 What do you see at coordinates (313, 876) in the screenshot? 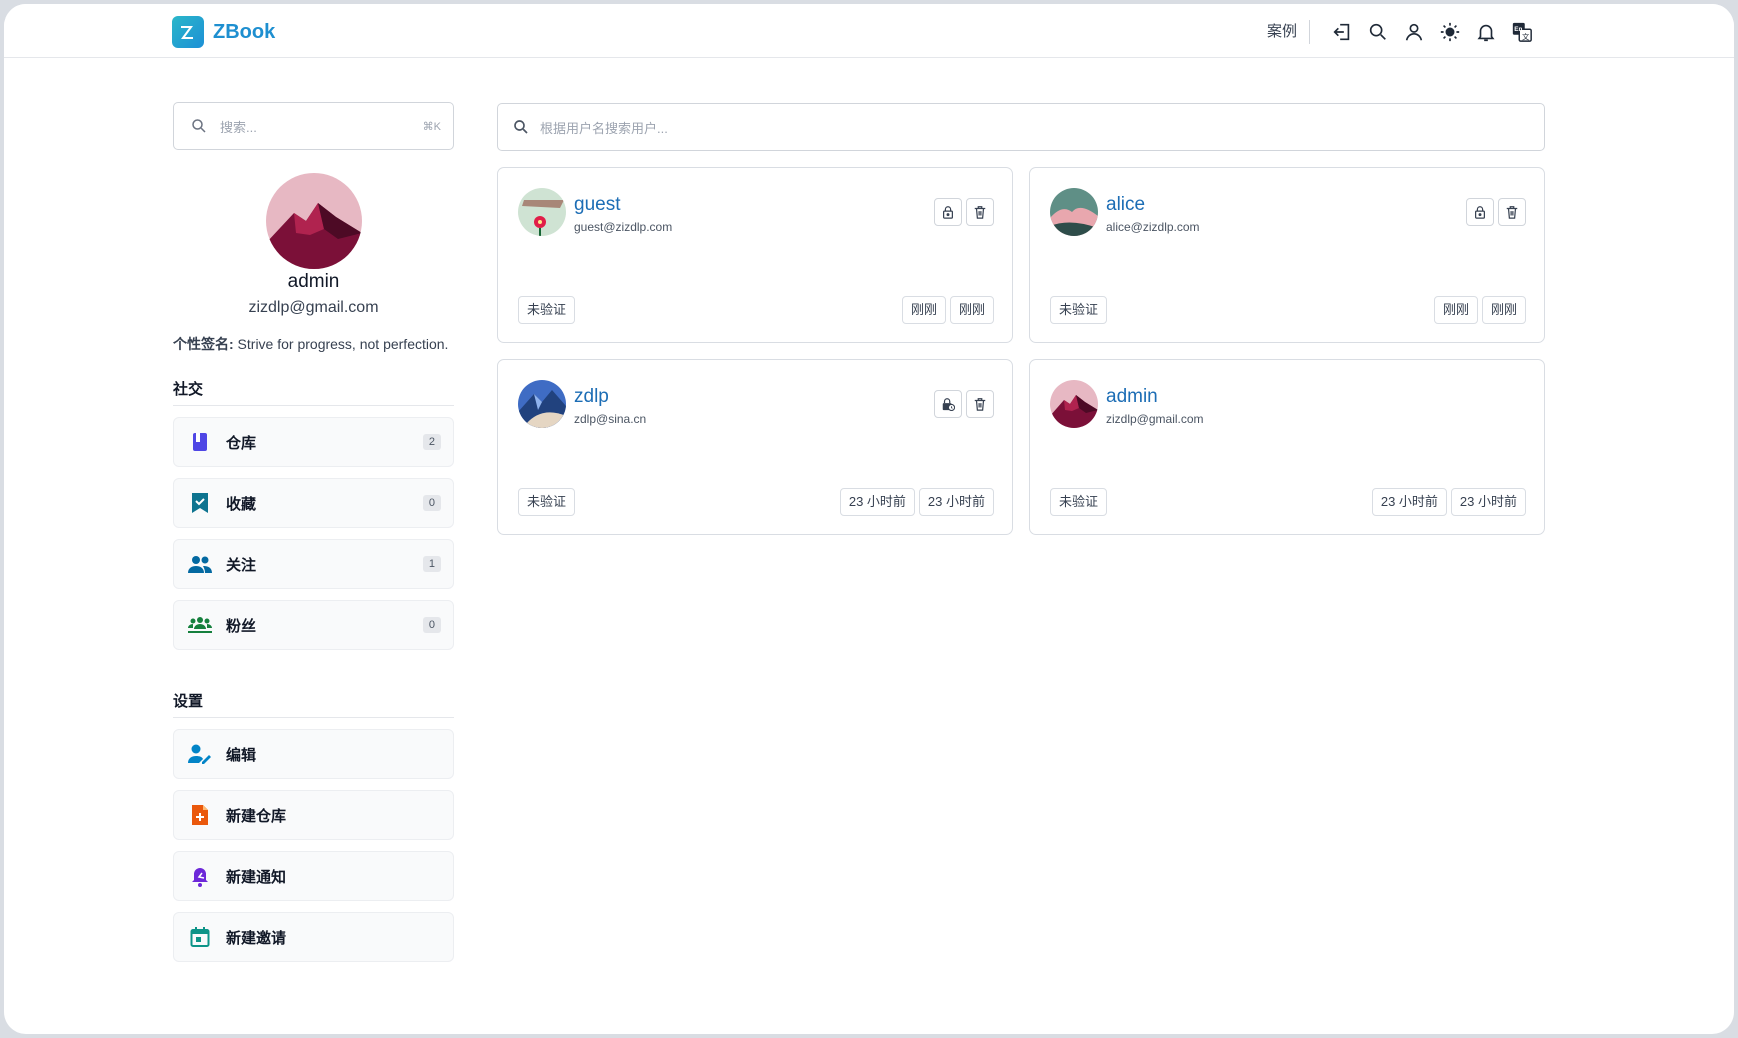
I see `sidebar-item-new-notification: 新建通知` at bounding box center [313, 876].